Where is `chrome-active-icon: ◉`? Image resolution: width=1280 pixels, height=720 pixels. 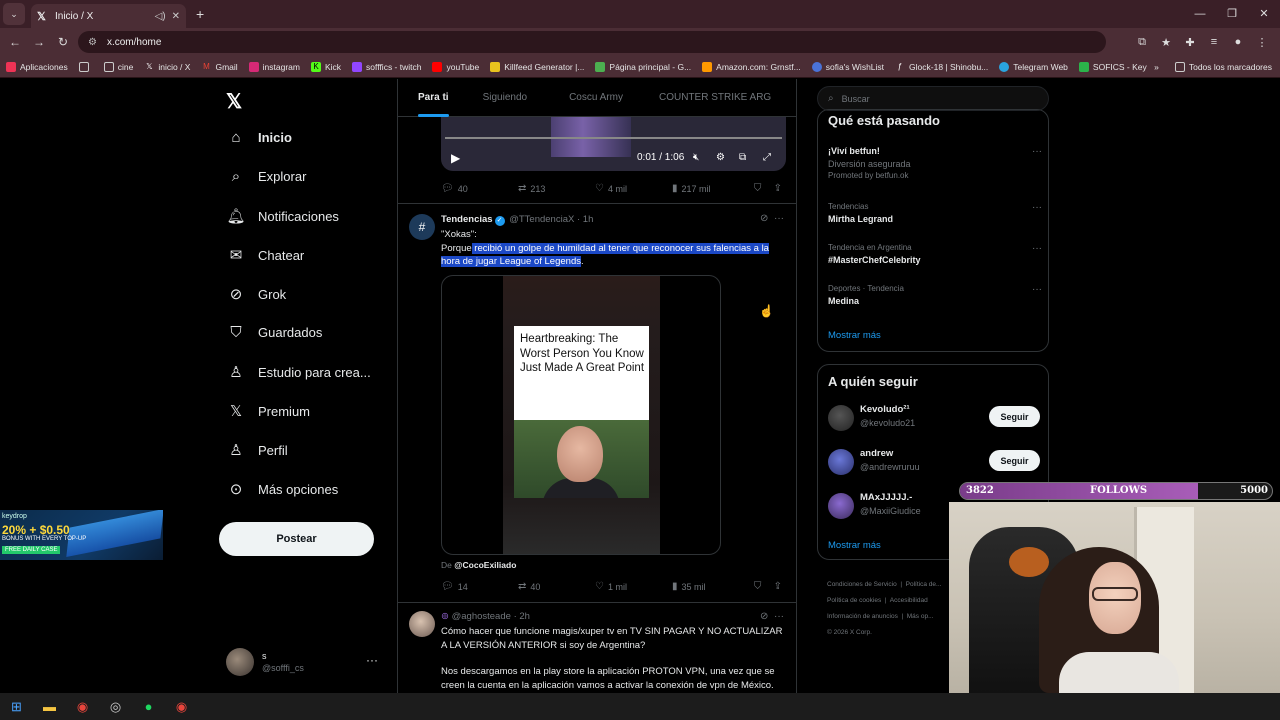
chrome-active-icon: ◉ is located at coordinates (181, 707).